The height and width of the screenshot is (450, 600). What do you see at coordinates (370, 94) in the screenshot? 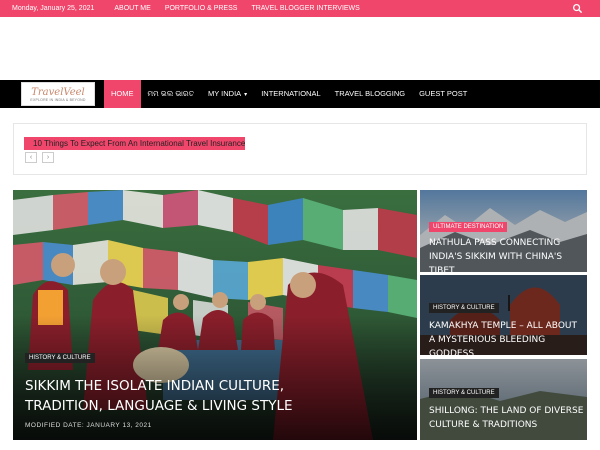
I see `nav-item-travel-blogging: TRAVEL BLOGGING` at bounding box center [370, 94].